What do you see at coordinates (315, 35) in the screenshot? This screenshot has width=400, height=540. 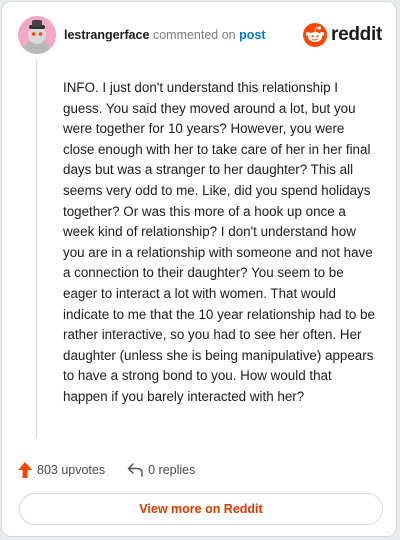 I see `reddit-logo-icon` at bounding box center [315, 35].